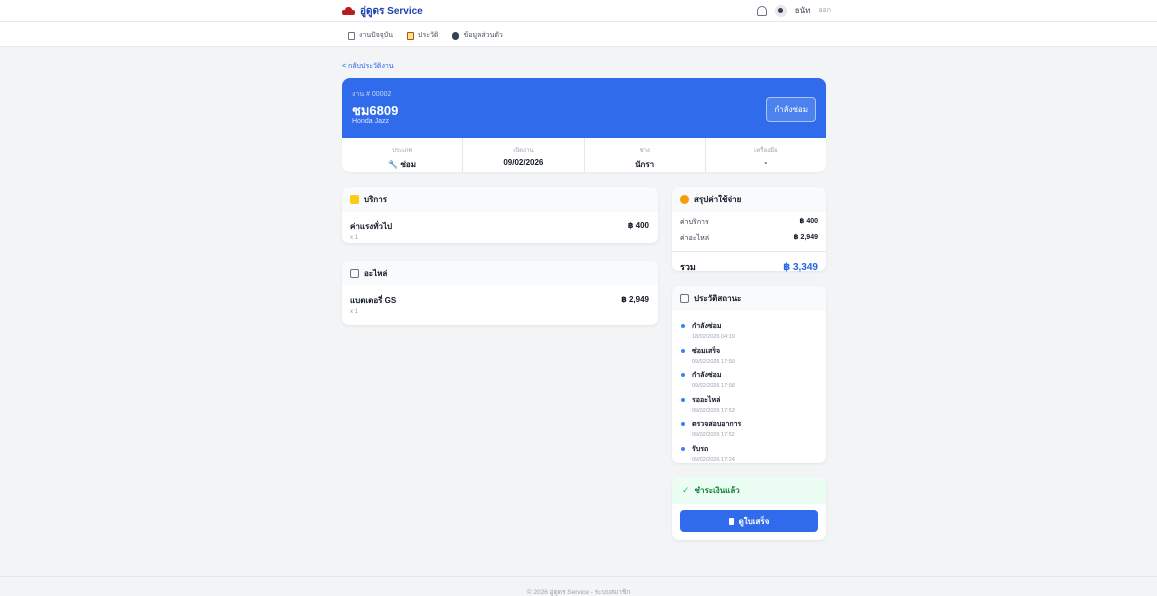 This screenshot has width=1157, height=596. I want to click on meta-value: 09/02/2026, so click(523, 162).